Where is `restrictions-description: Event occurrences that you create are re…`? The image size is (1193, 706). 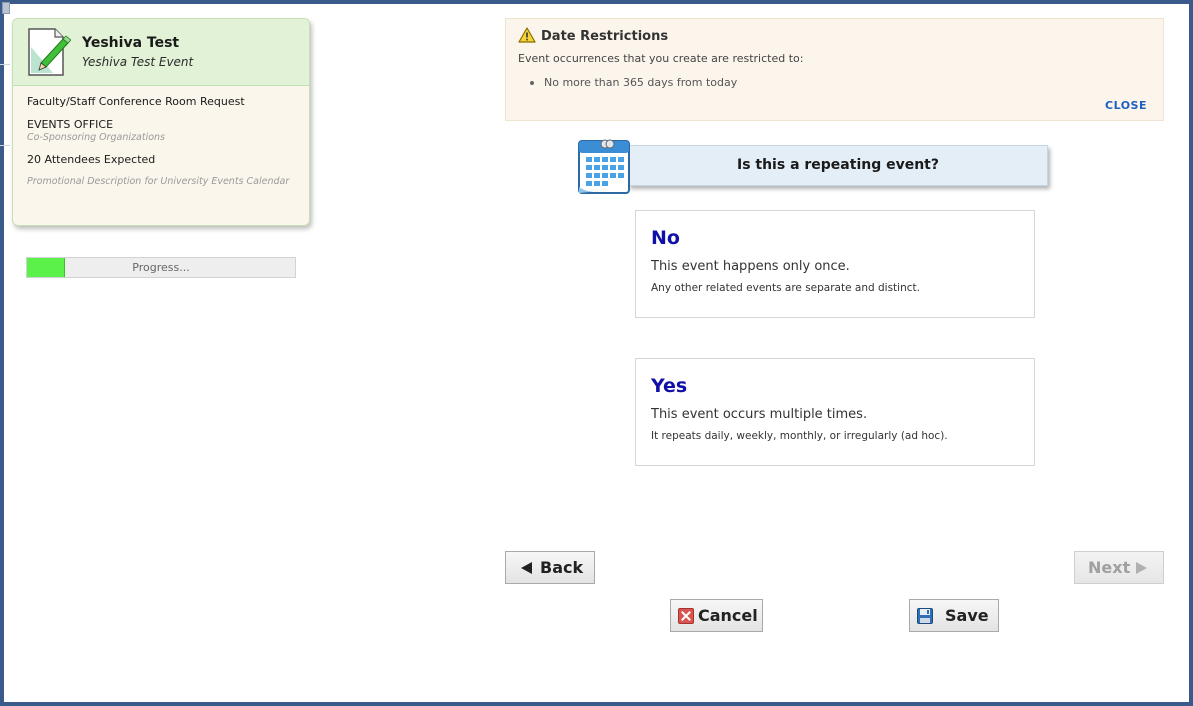 restrictions-description: Event occurrences that you create are re… is located at coordinates (661, 58).